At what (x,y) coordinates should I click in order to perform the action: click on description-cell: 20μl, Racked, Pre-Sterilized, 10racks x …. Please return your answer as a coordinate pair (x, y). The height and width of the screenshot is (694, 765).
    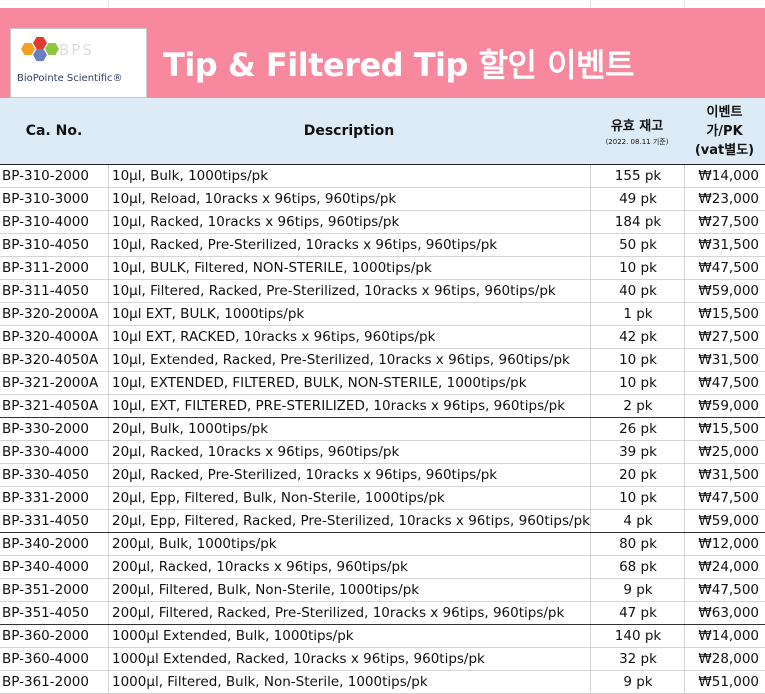
    Looking at the image, I should click on (351, 475).